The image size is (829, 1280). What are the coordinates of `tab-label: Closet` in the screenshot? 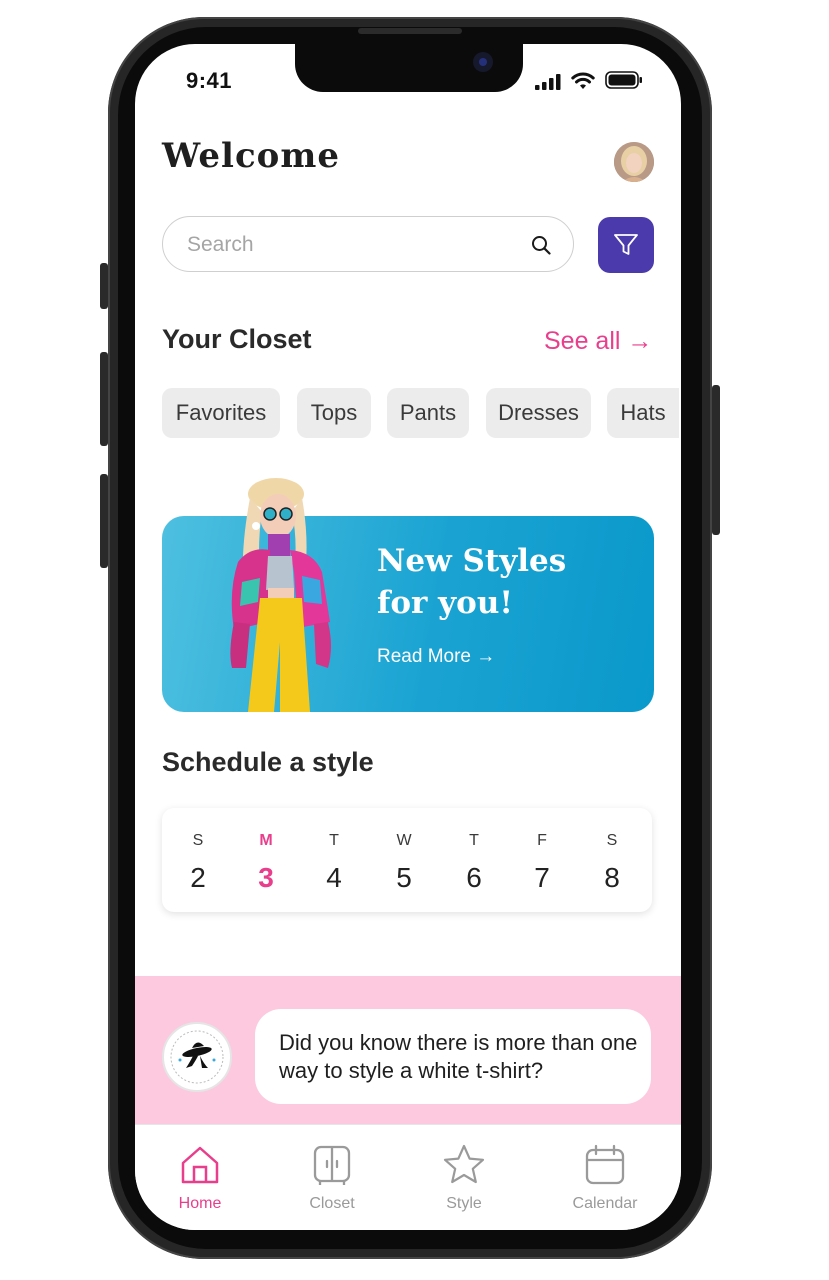 It's located at (332, 1203).